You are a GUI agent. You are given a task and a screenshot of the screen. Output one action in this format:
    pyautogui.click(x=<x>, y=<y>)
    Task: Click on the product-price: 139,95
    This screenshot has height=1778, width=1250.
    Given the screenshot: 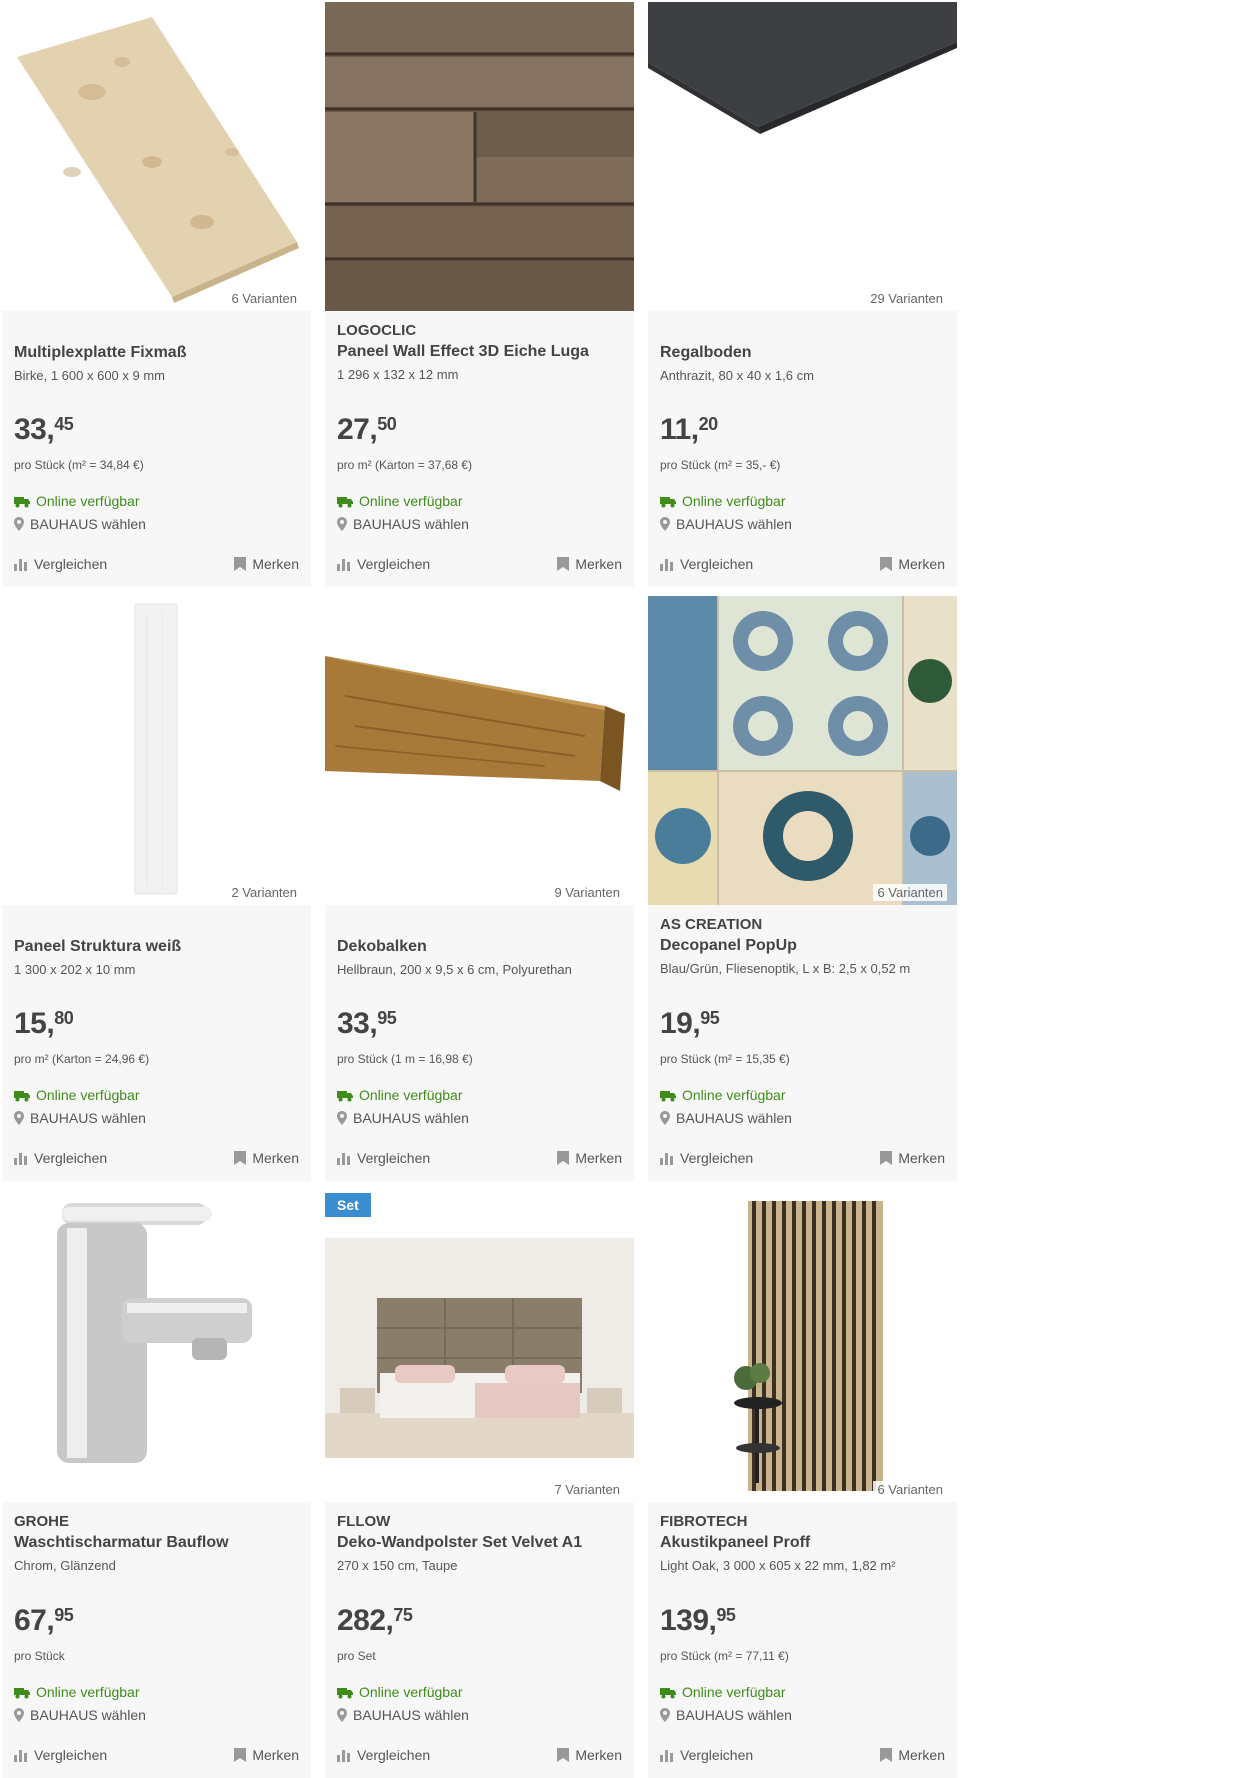 What is the action you would take?
    pyautogui.click(x=698, y=1620)
    